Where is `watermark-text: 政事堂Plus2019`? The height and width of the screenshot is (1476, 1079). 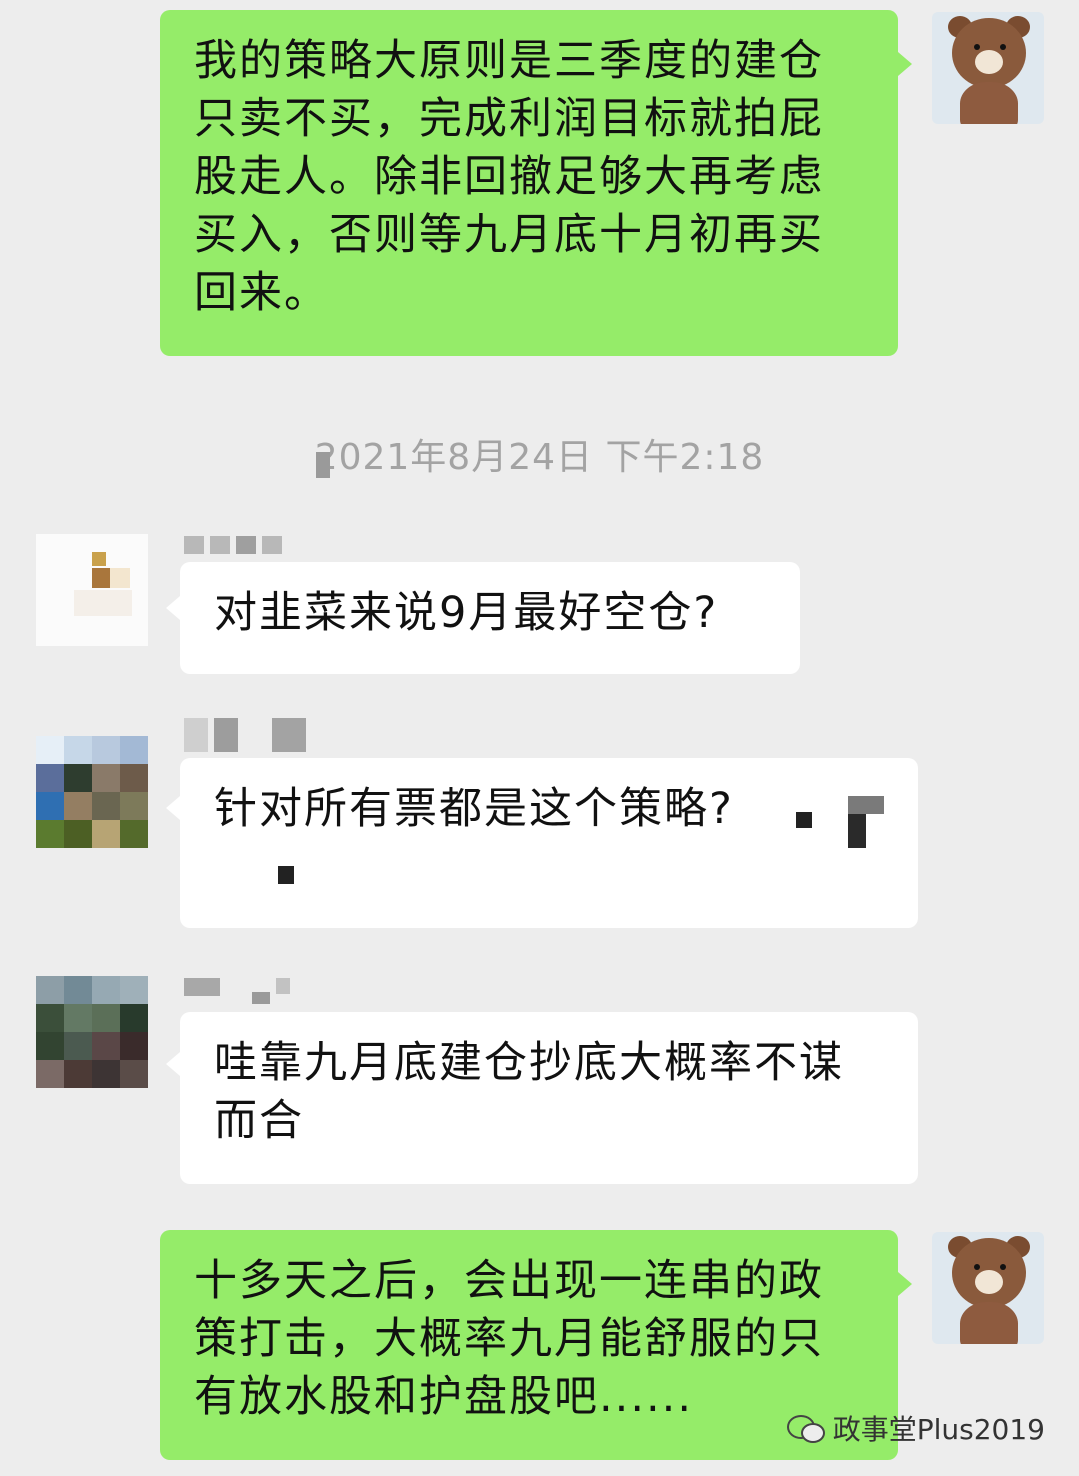 watermark-text: 政事堂Plus2019 is located at coordinates (938, 1429).